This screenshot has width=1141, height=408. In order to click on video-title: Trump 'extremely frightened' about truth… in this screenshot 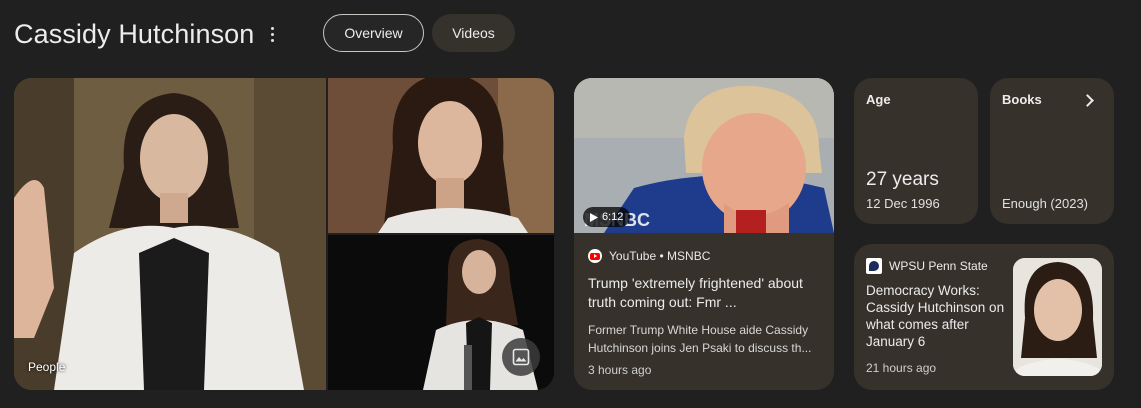, I will do `click(706, 293)`.